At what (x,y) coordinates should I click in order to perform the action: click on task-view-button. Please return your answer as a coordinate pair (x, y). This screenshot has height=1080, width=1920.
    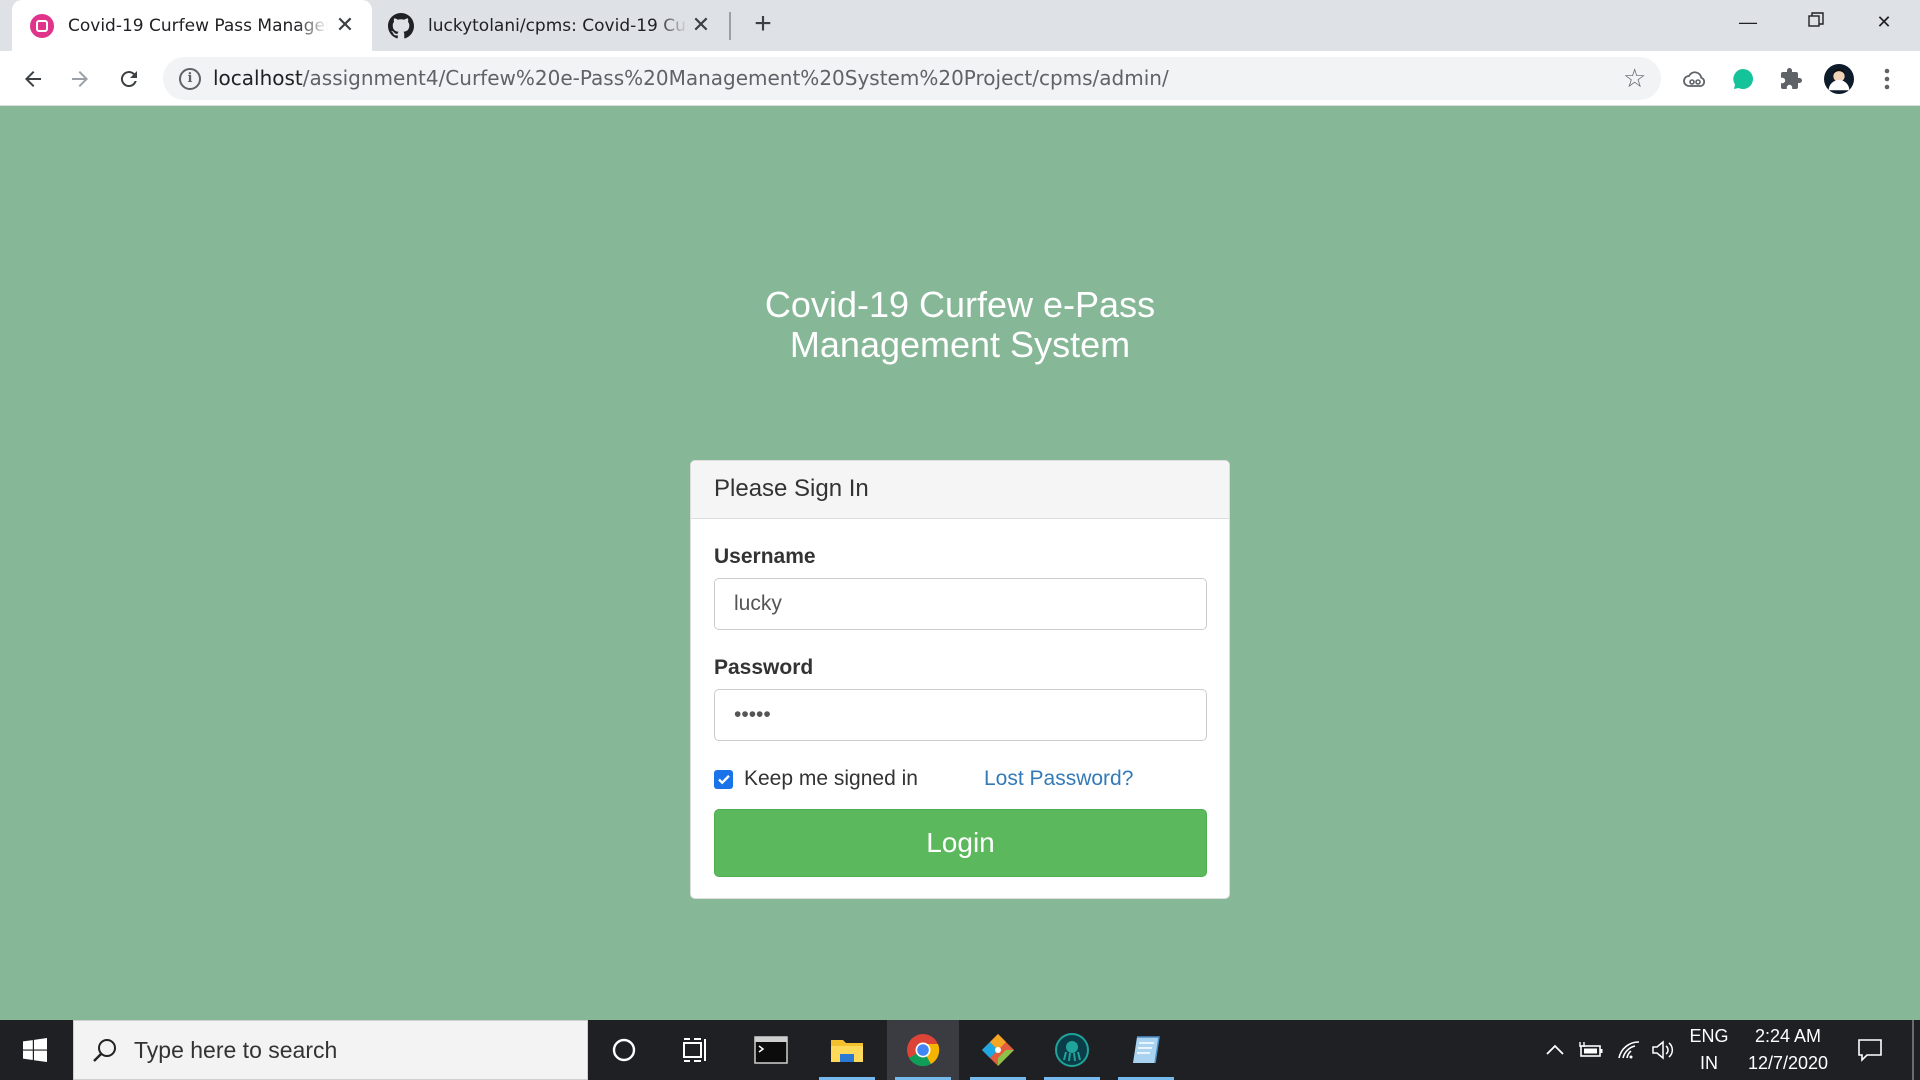
    Looking at the image, I should click on (696, 1050).